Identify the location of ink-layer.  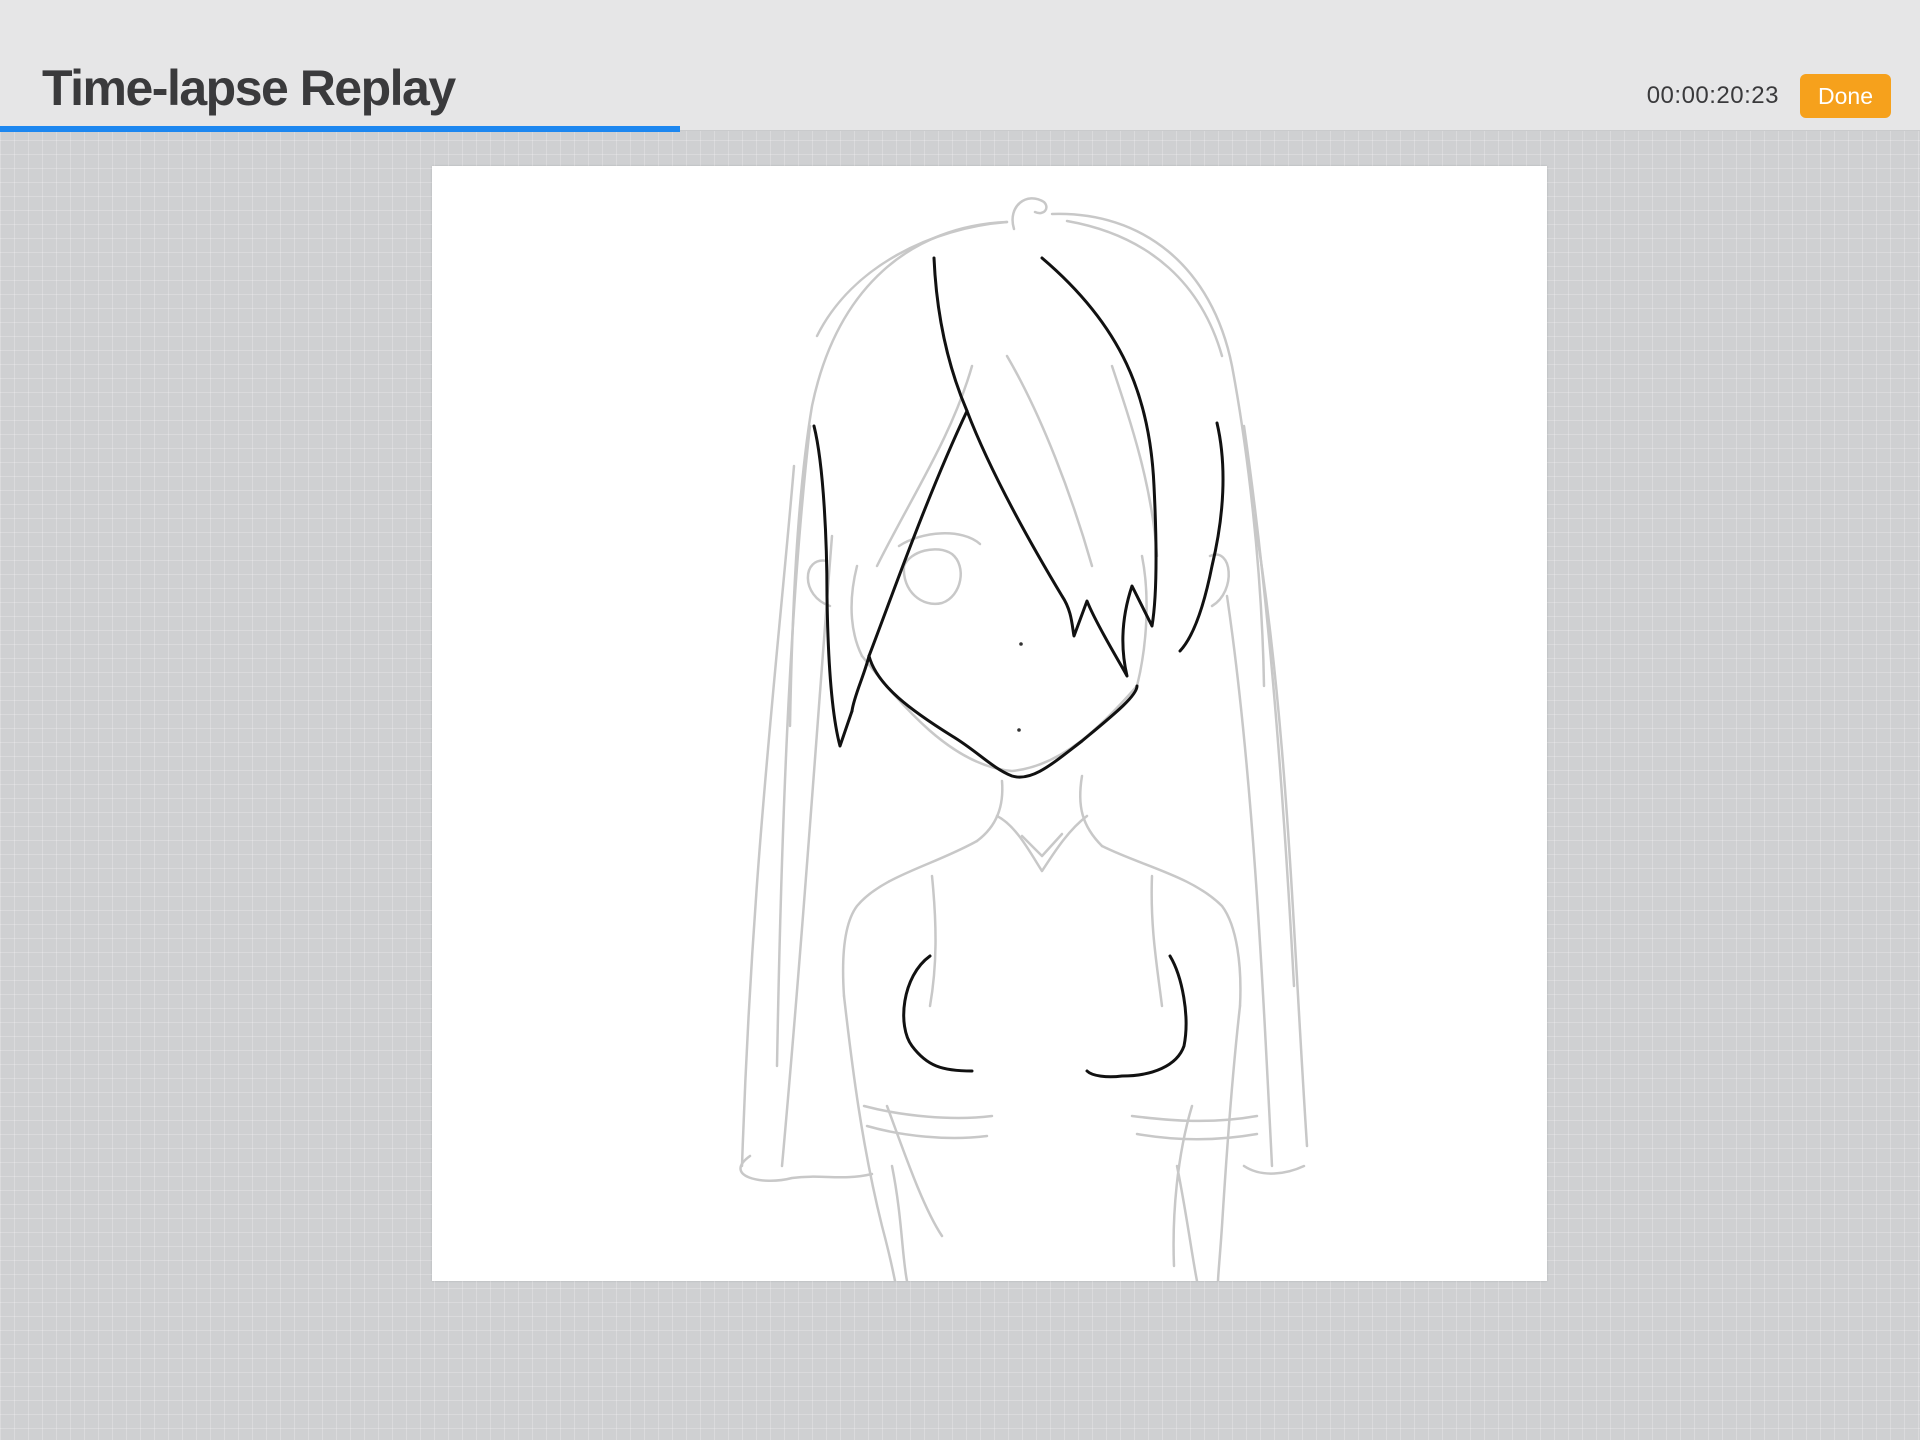
(1018, 667).